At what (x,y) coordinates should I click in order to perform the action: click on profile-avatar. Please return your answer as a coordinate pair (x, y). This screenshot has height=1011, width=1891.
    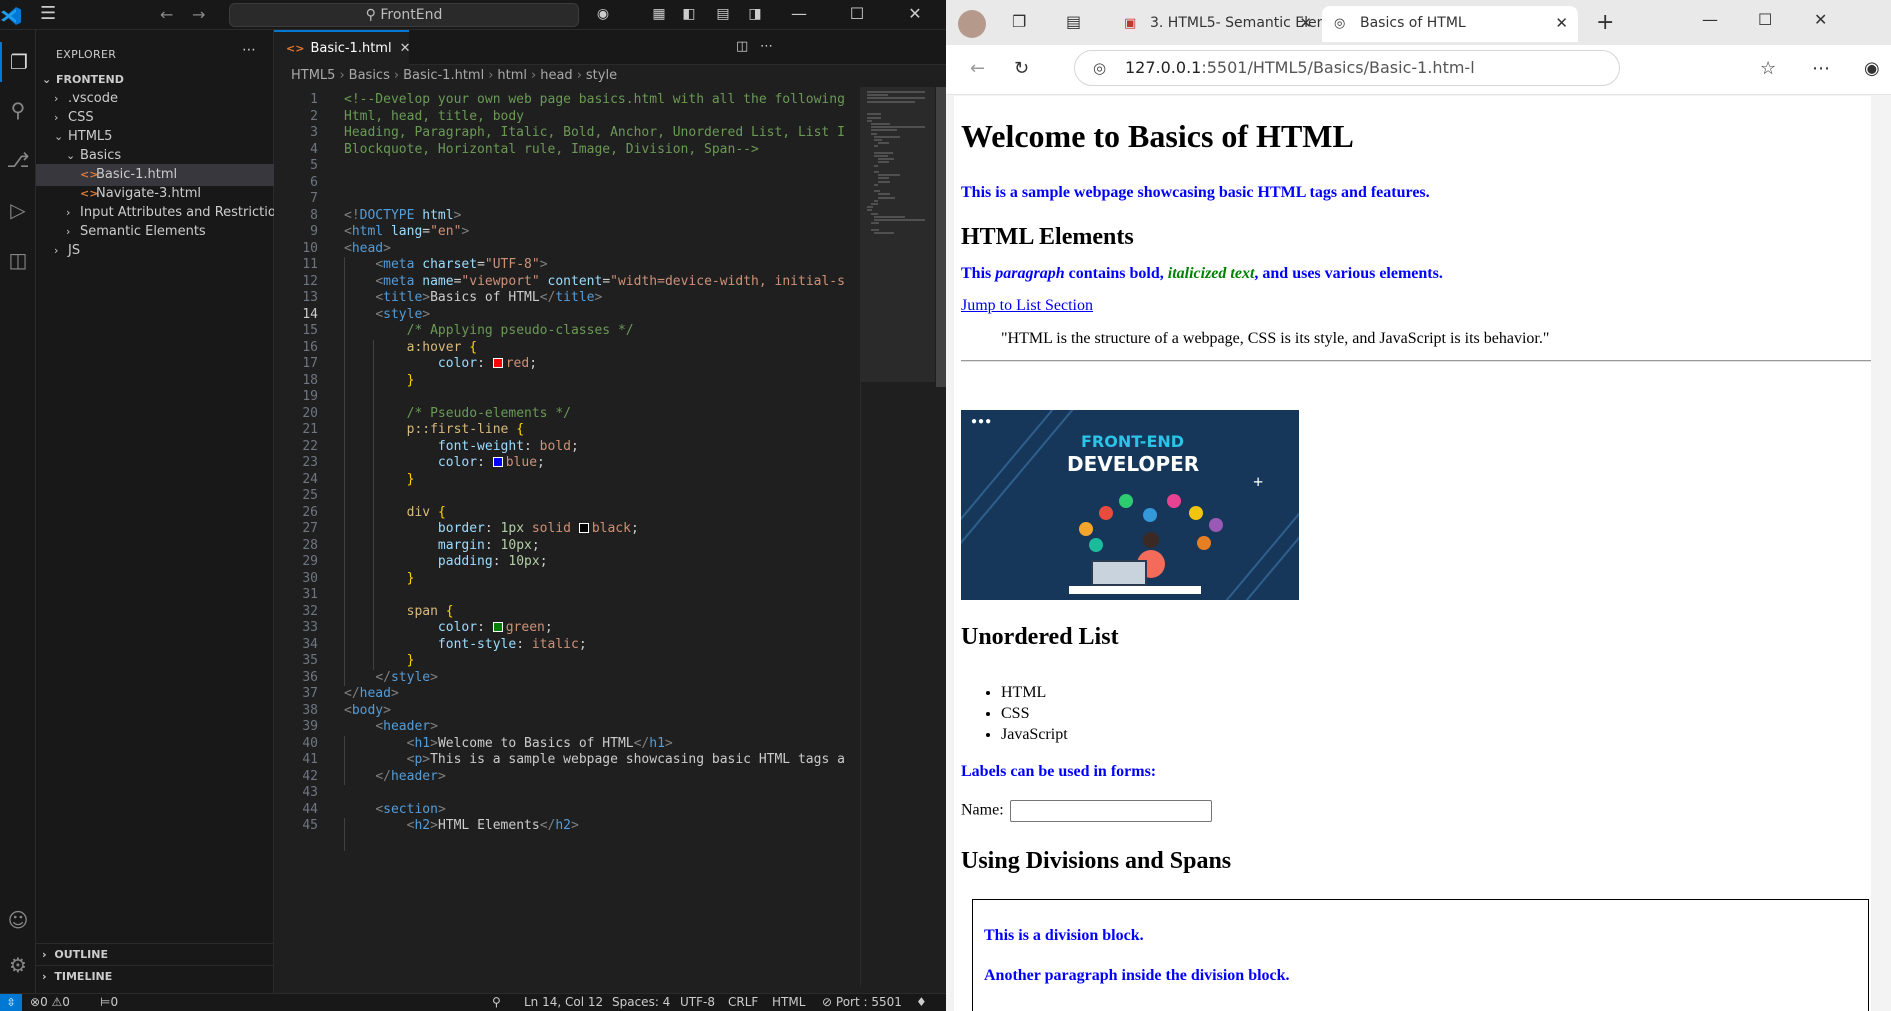
    Looking at the image, I should click on (972, 24).